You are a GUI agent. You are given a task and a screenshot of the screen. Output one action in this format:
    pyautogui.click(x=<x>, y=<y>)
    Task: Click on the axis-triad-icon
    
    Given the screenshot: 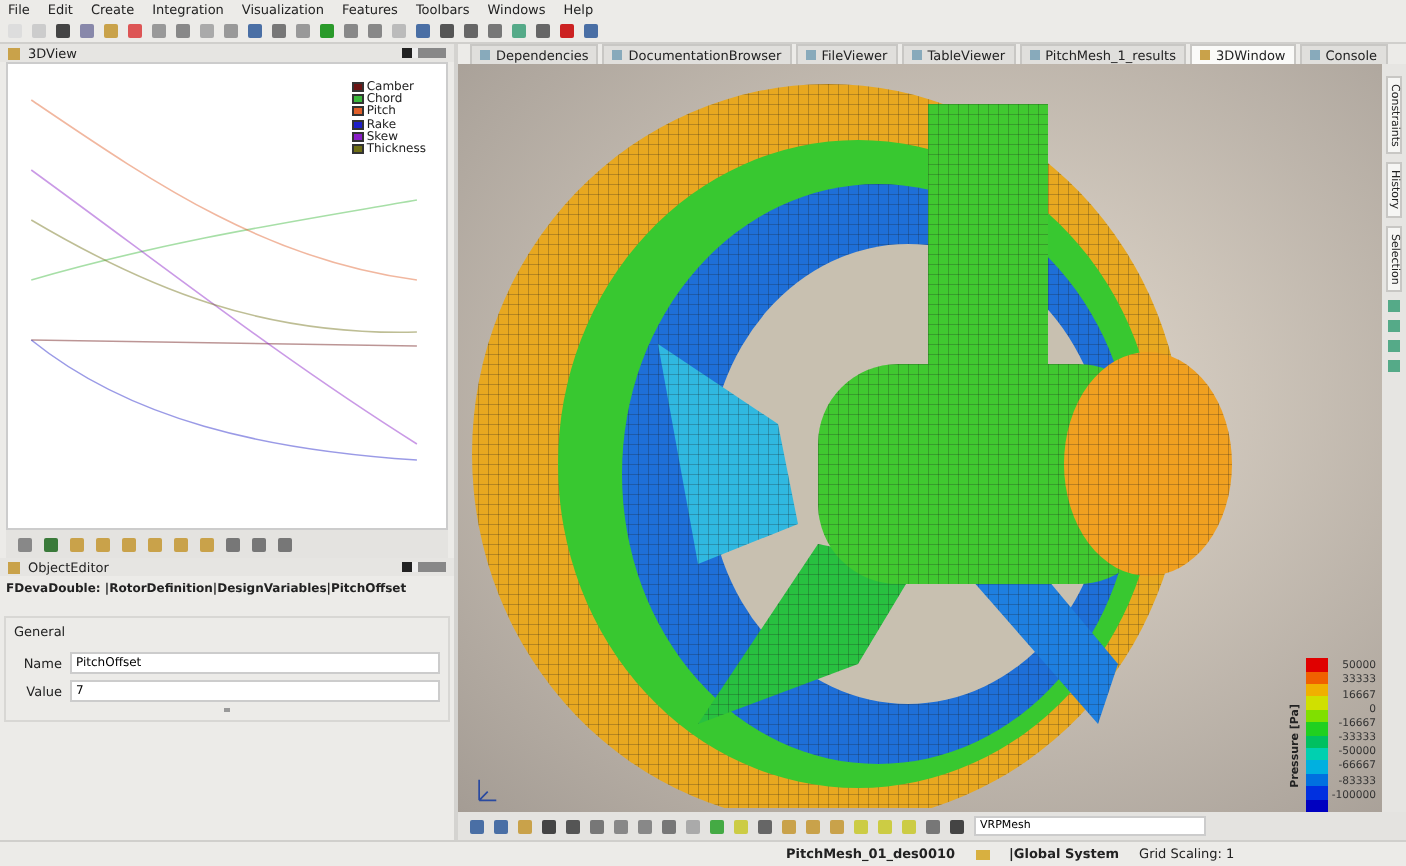 What is the action you would take?
    pyautogui.click(x=486, y=790)
    